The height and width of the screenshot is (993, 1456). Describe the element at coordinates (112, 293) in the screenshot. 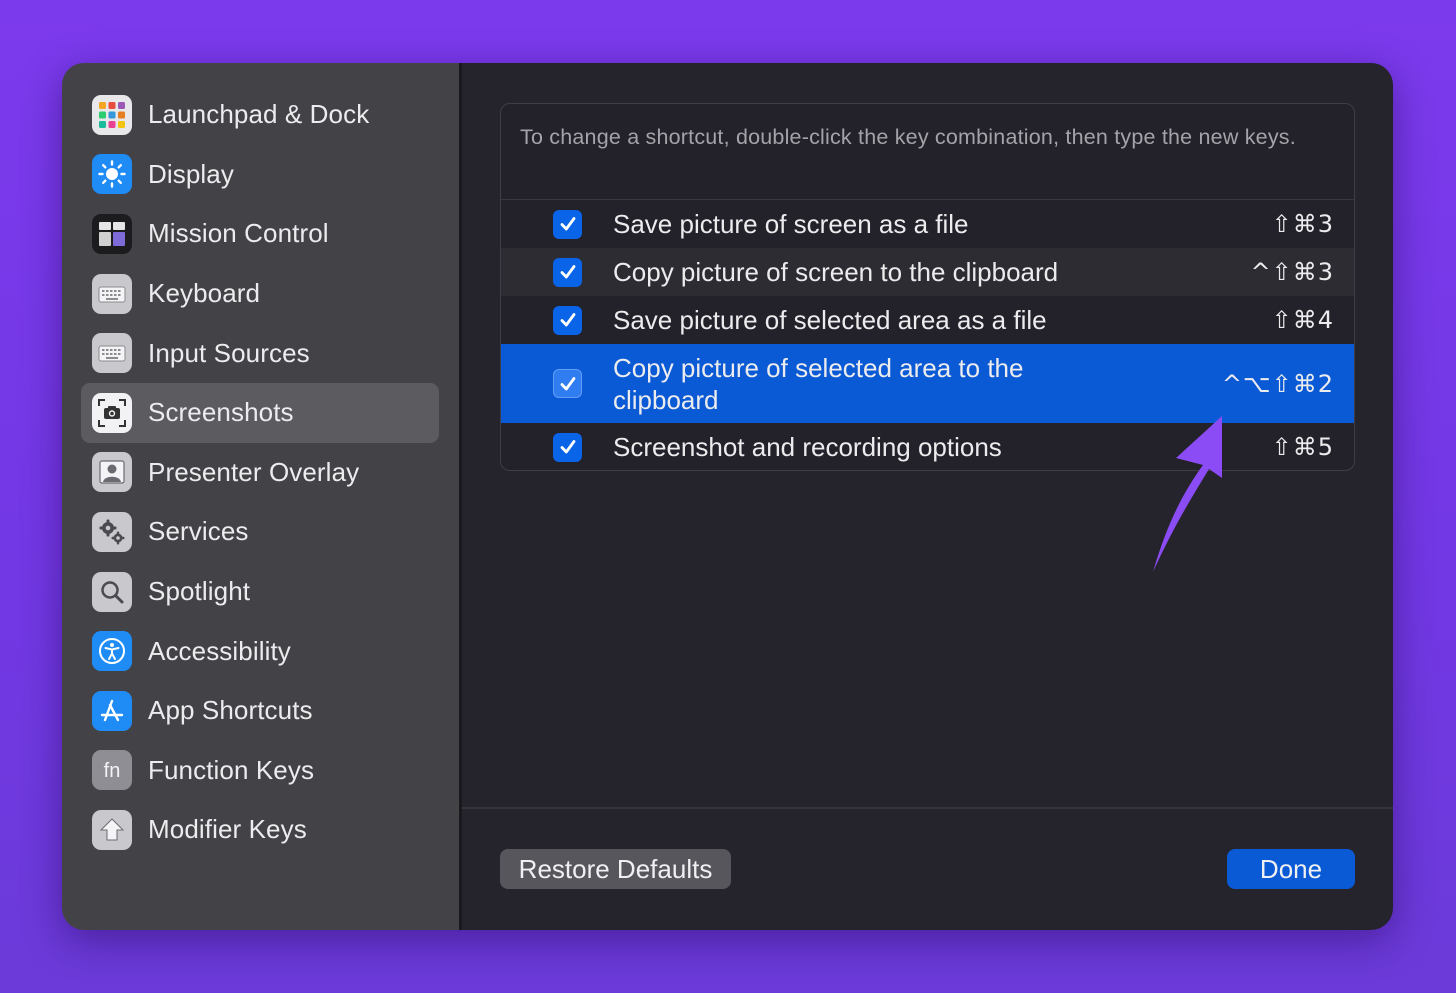

I see `keyboard-icon` at that location.